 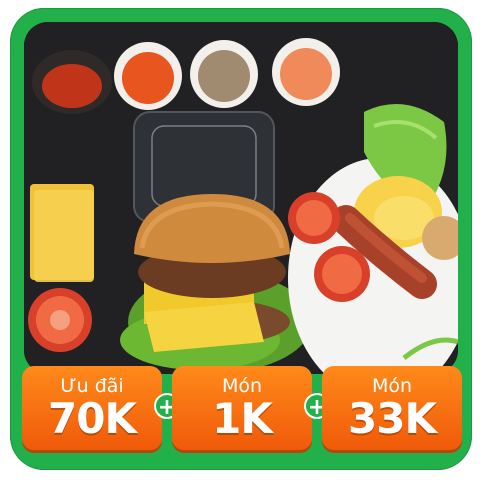 I want to click on ticket-amount: 1K, so click(x=242, y=418).